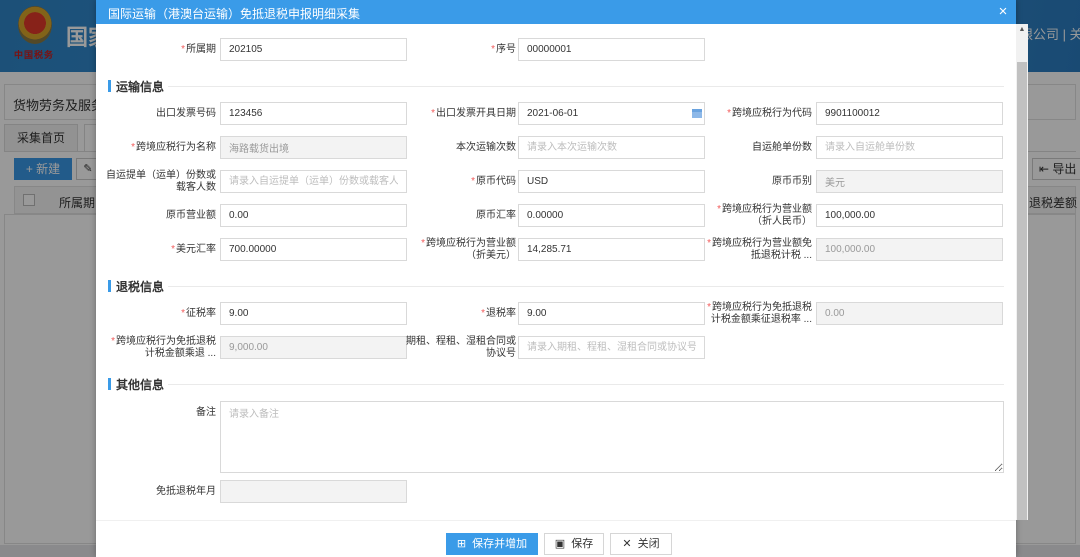 Image resolution: width=1080 pixels, height=557 pixels. What do you see at coordinates (611, 249) in the screenshot?
I see `revenue-usd-input` at bounding box center [611, 249].